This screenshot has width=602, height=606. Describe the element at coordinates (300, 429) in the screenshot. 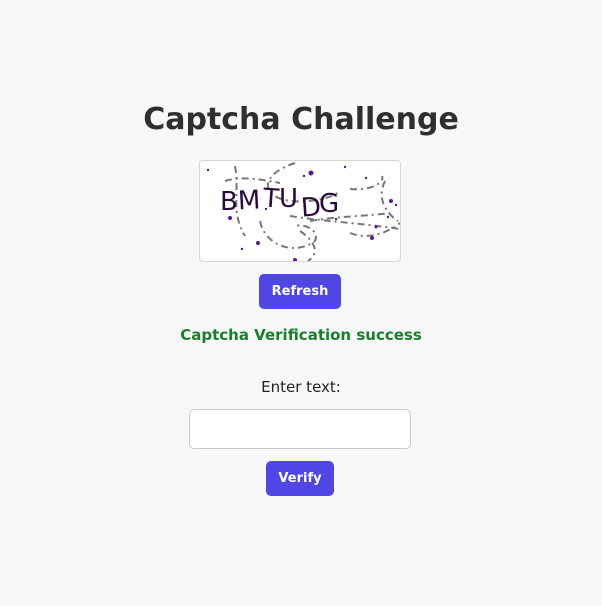

I see `captcha-input` at that location.